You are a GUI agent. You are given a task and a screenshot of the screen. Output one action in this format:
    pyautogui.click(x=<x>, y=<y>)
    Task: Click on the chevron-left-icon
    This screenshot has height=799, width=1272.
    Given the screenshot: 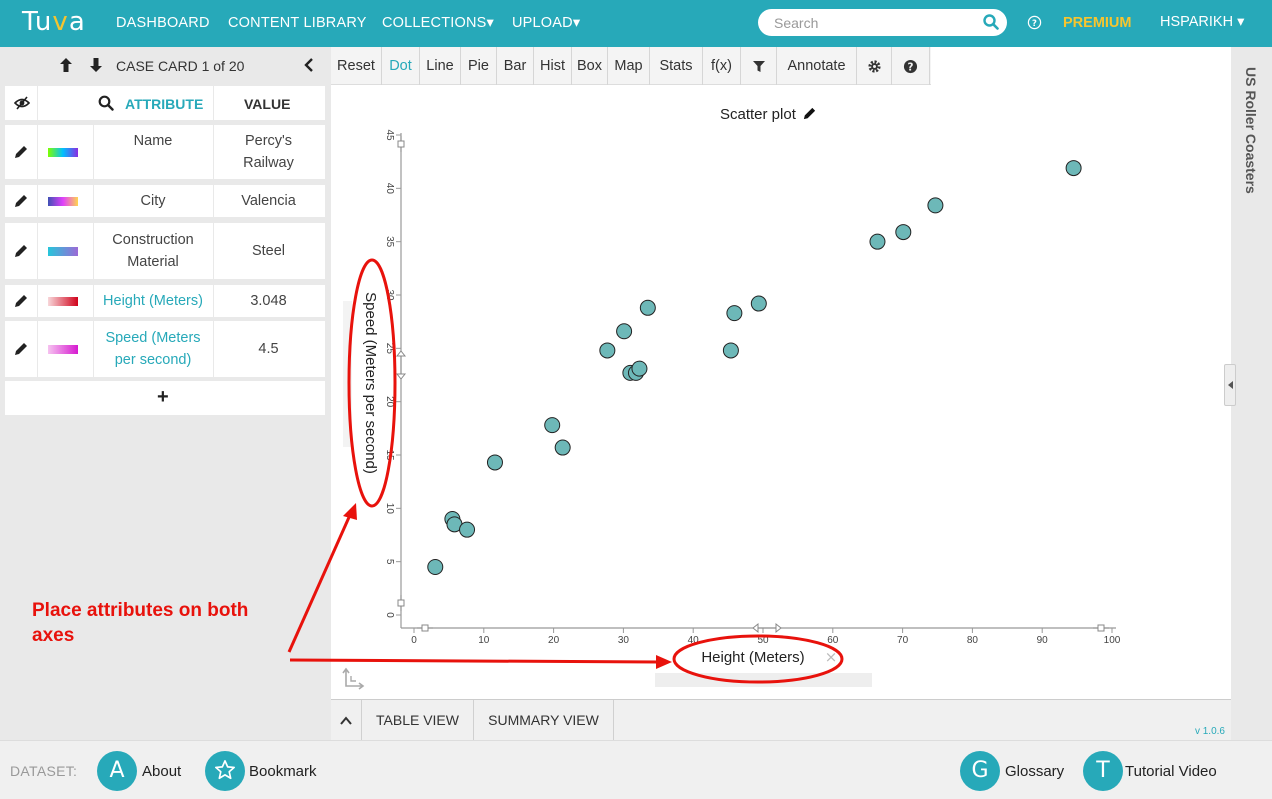 What is the action you would take?
    pyautogui.click(x=309, y=65)
    